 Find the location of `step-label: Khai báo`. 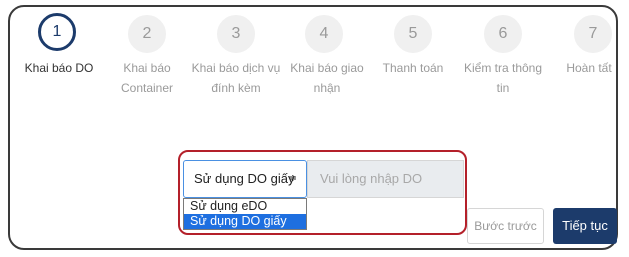

step-label: Khai báo is located at coordinates (147, 68).